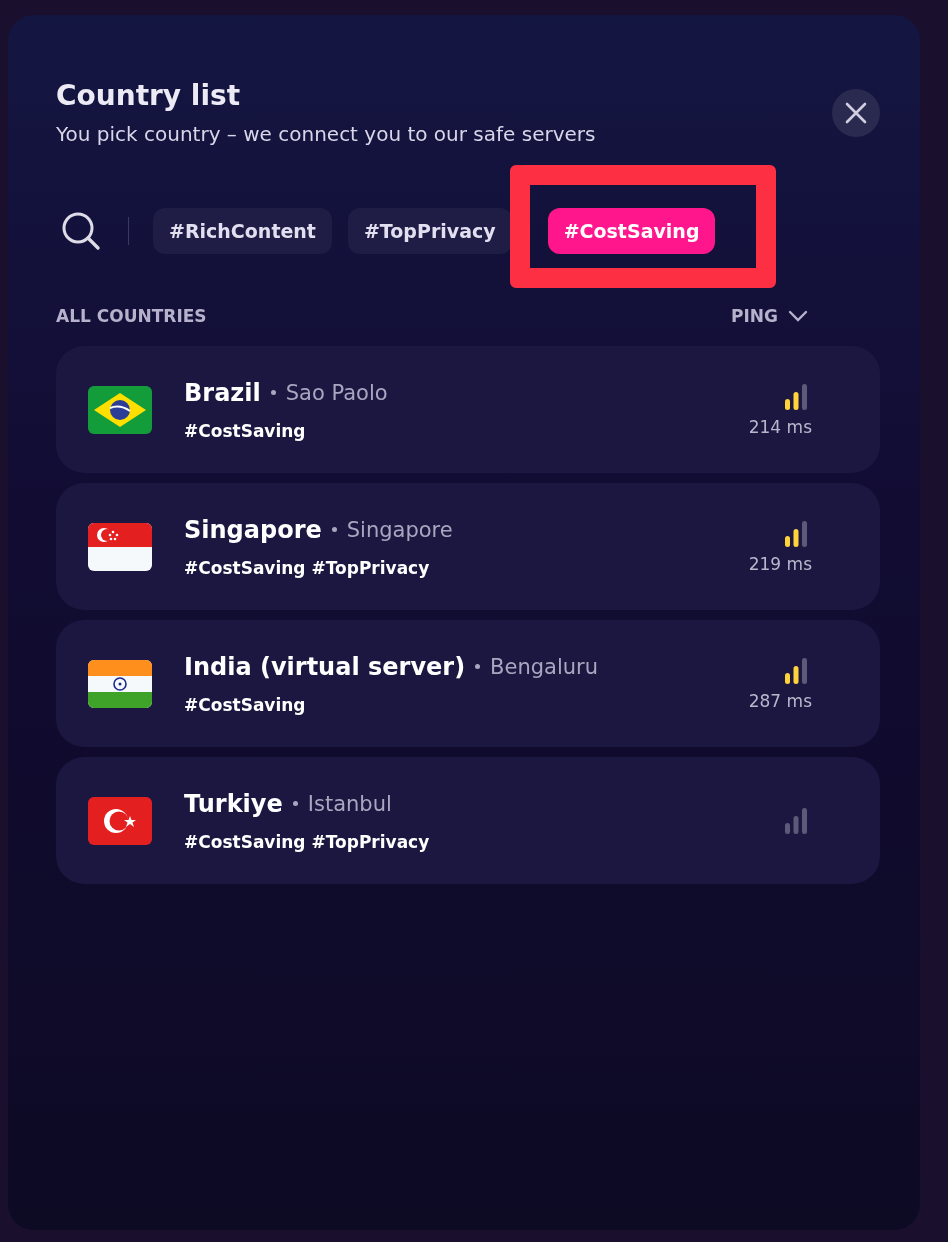  What do you see at coordinates (233, 803) in the screenshot?
I see `country-name: Turkiye` at bounding box center [233, 803].